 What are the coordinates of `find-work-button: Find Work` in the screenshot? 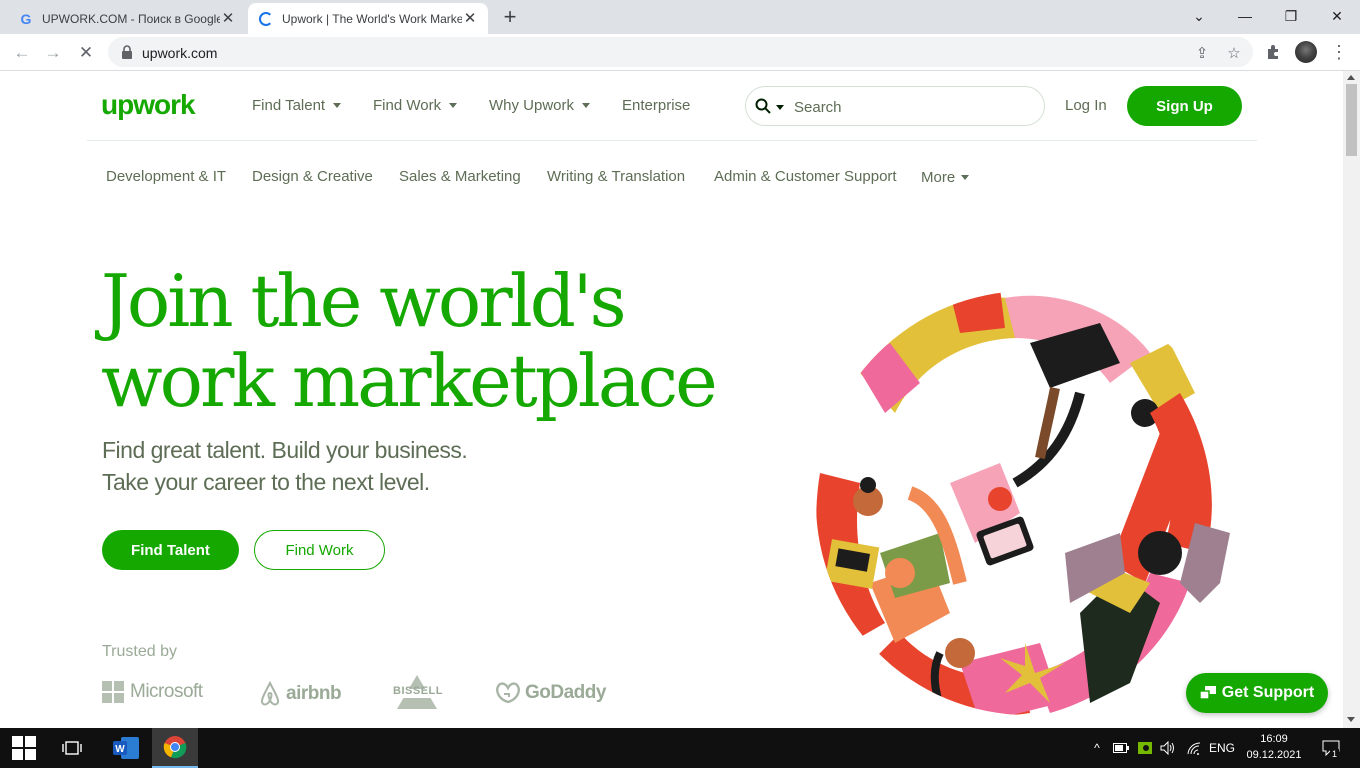 It's located at (319, 550).